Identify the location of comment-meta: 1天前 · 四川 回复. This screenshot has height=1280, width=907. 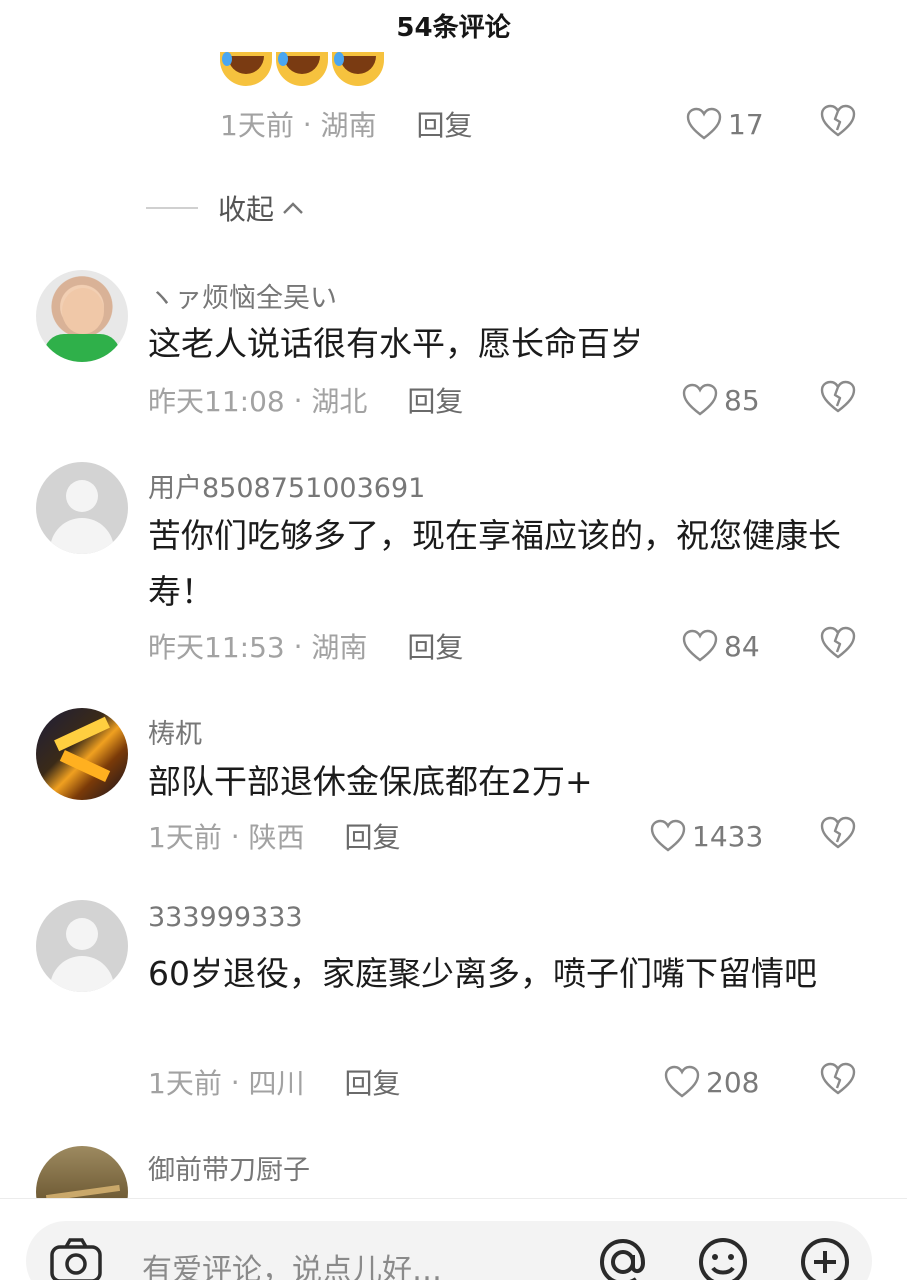
(274, 1082).